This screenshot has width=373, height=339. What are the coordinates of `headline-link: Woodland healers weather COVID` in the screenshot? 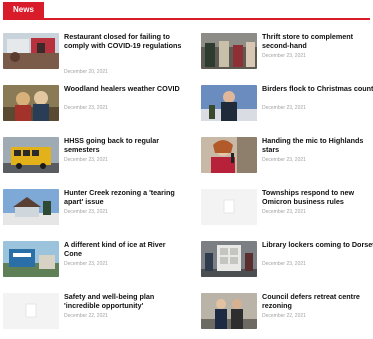 It's located at (123, 88).